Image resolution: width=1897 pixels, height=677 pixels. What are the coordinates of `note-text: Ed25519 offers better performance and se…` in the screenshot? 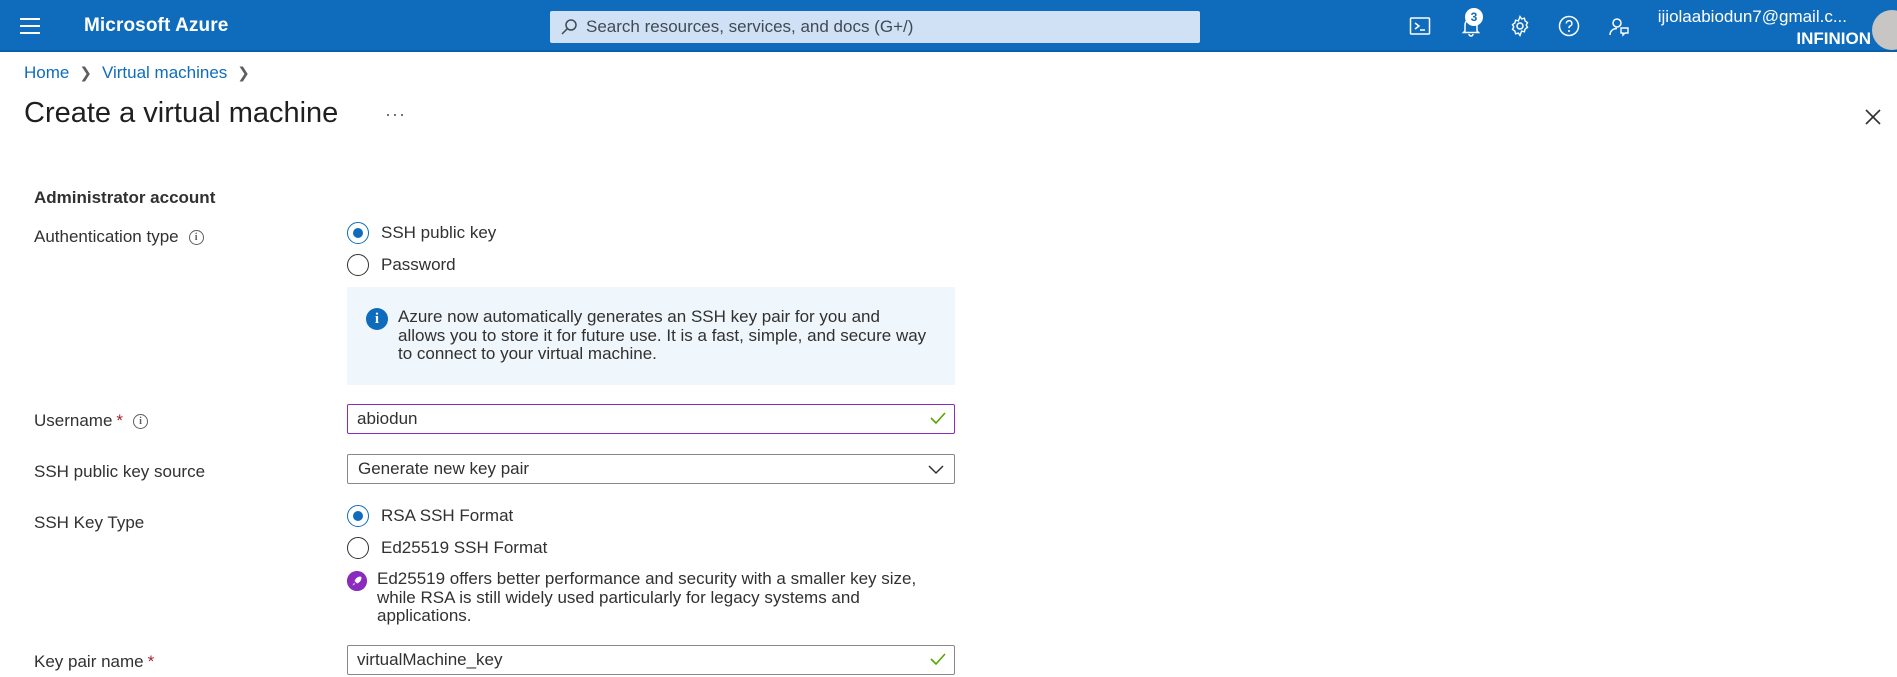 It's located at (647, 597).